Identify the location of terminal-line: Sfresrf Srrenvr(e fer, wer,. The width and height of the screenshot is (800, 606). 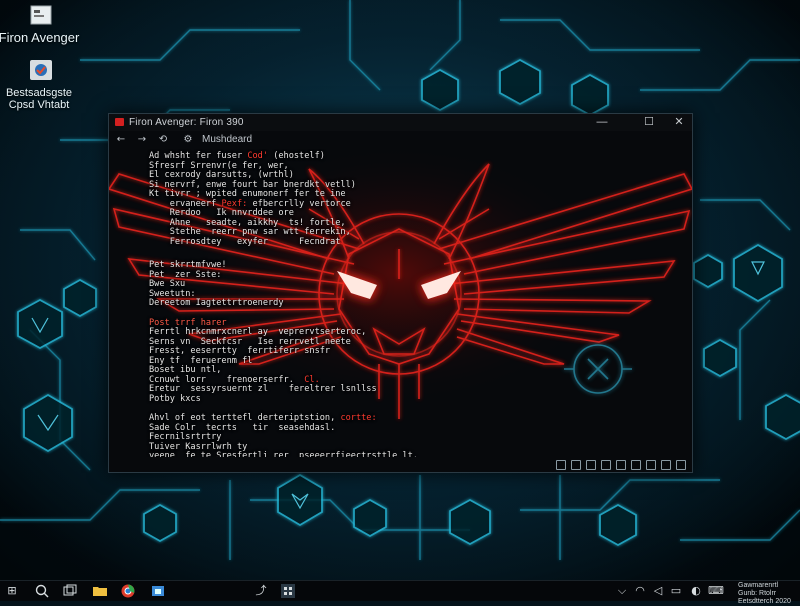
(219, 166).